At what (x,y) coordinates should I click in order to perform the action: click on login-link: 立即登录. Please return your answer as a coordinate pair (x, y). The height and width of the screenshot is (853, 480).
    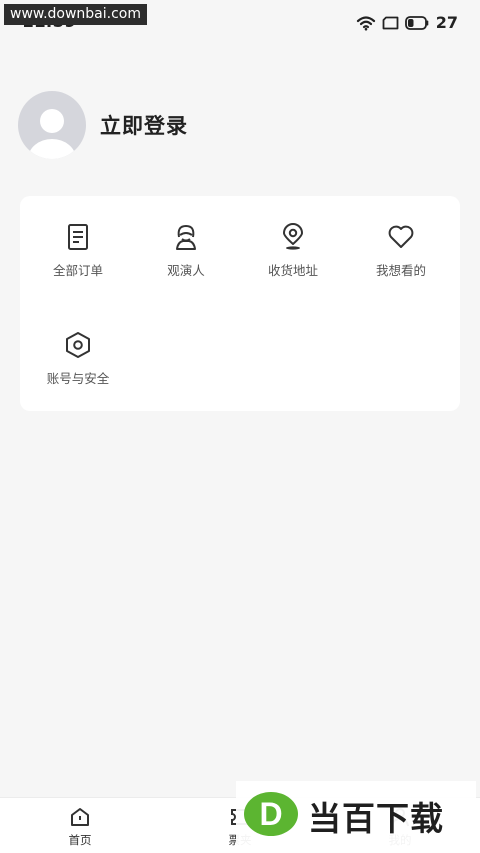
    Looking at the image, I should click on (144, 125).